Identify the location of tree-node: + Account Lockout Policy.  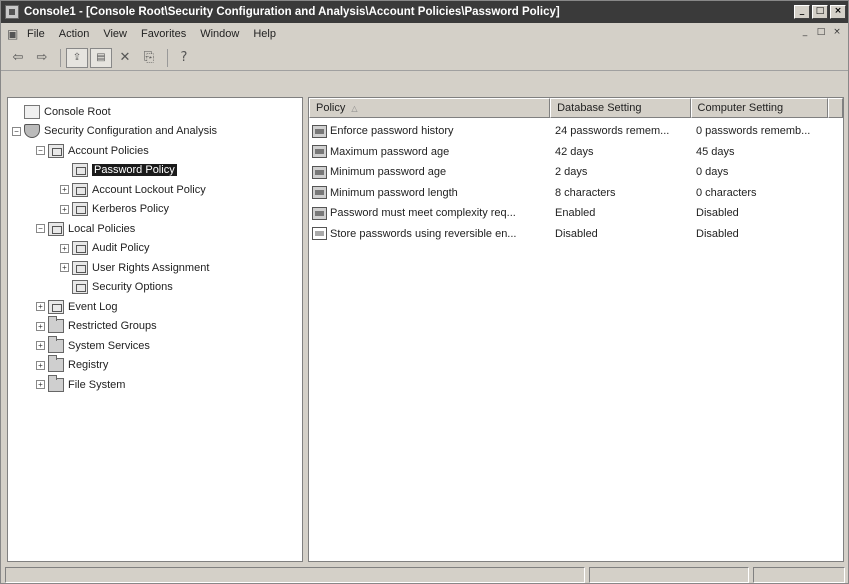
(155, 190).